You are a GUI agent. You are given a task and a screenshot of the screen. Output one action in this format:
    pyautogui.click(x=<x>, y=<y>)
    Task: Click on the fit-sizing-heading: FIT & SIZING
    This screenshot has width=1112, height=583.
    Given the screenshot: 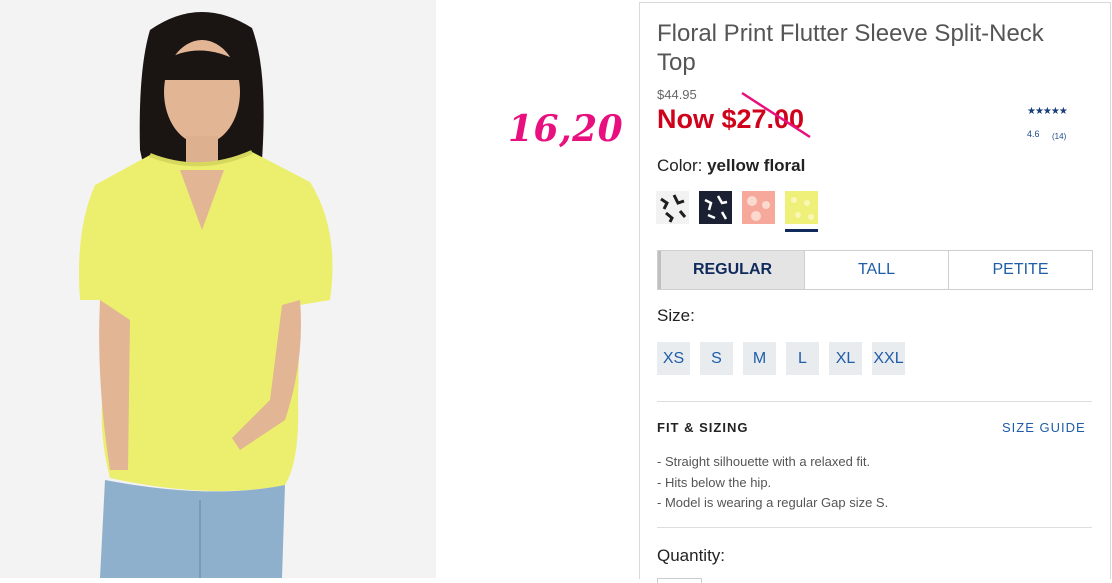 What is the action you would take?
    pyautogui.click(x=703, y=427)
    